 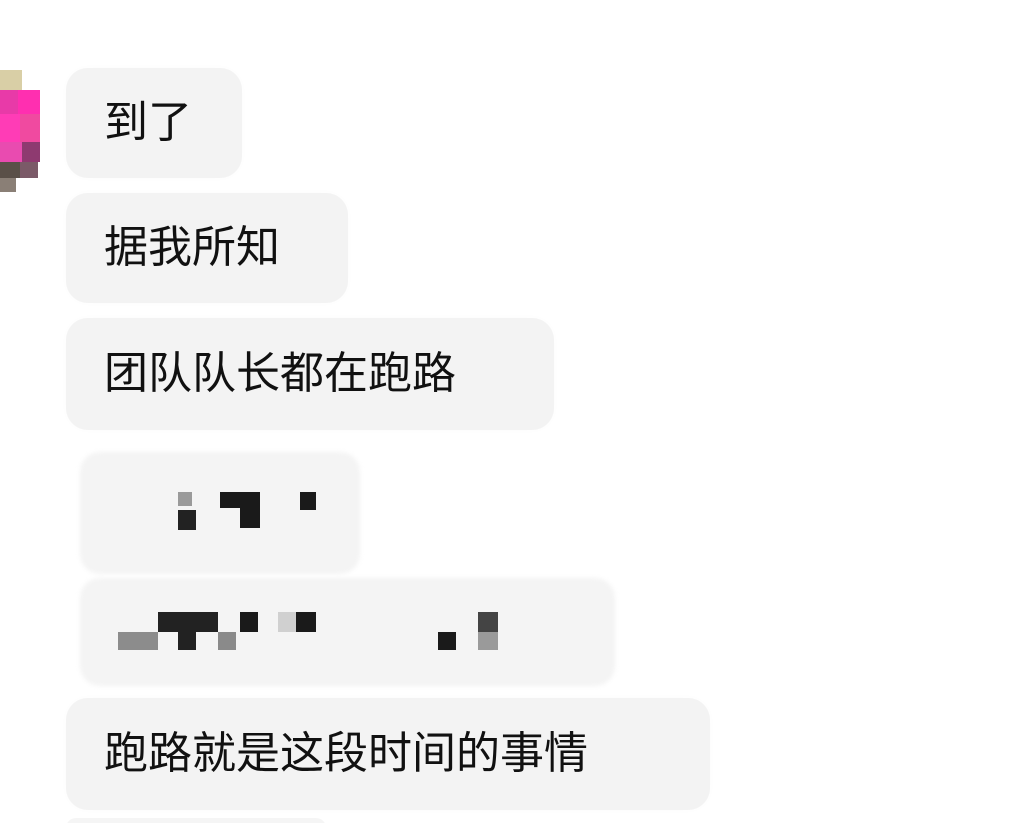 I want to click on message-bubble: 据我所知, so click(x=207, y=248).